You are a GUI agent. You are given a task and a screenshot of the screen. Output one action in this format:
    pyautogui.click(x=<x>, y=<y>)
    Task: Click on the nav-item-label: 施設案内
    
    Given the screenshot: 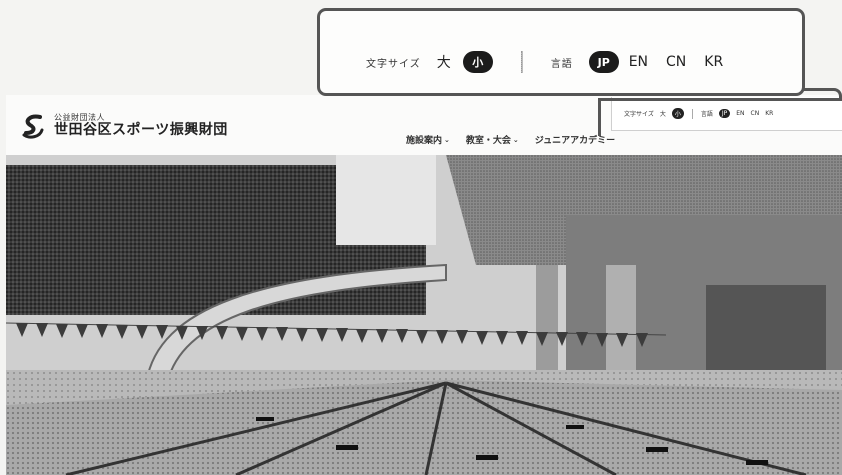 What is the action you would take?
    pyautogui.click(x=424, y=141)
    